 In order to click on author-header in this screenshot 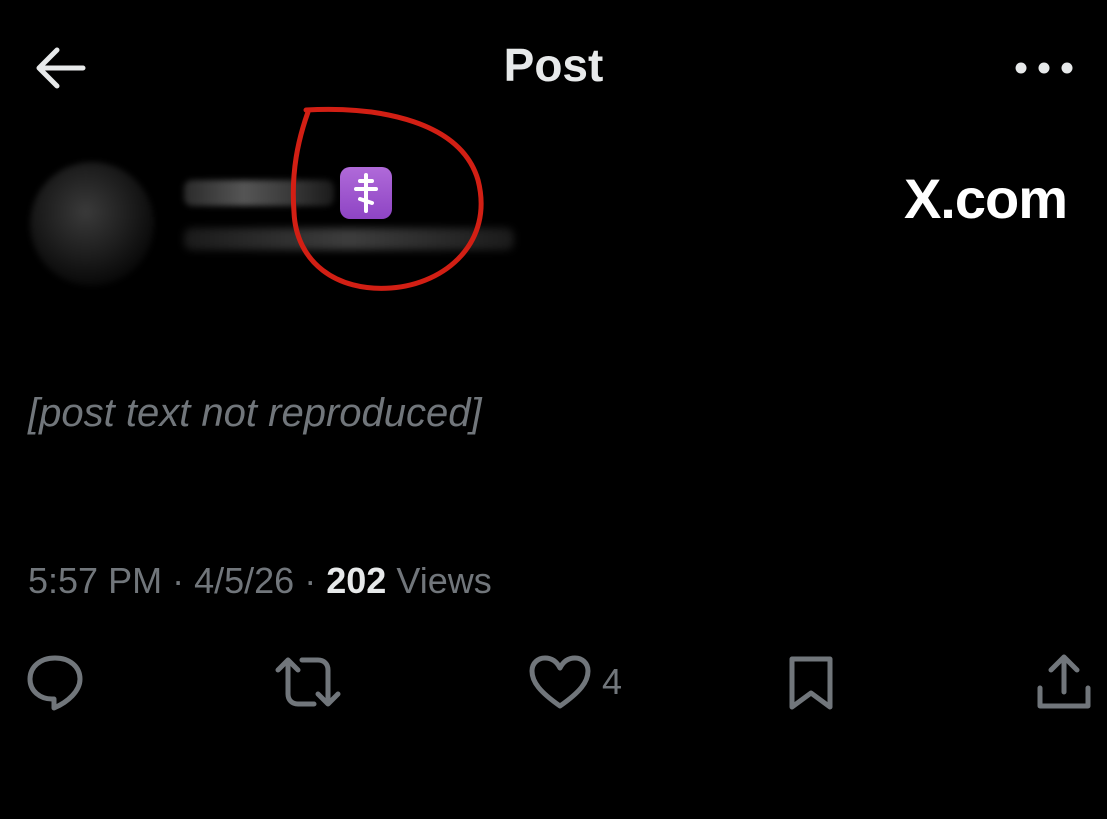, I will do `click(374, 198)`.